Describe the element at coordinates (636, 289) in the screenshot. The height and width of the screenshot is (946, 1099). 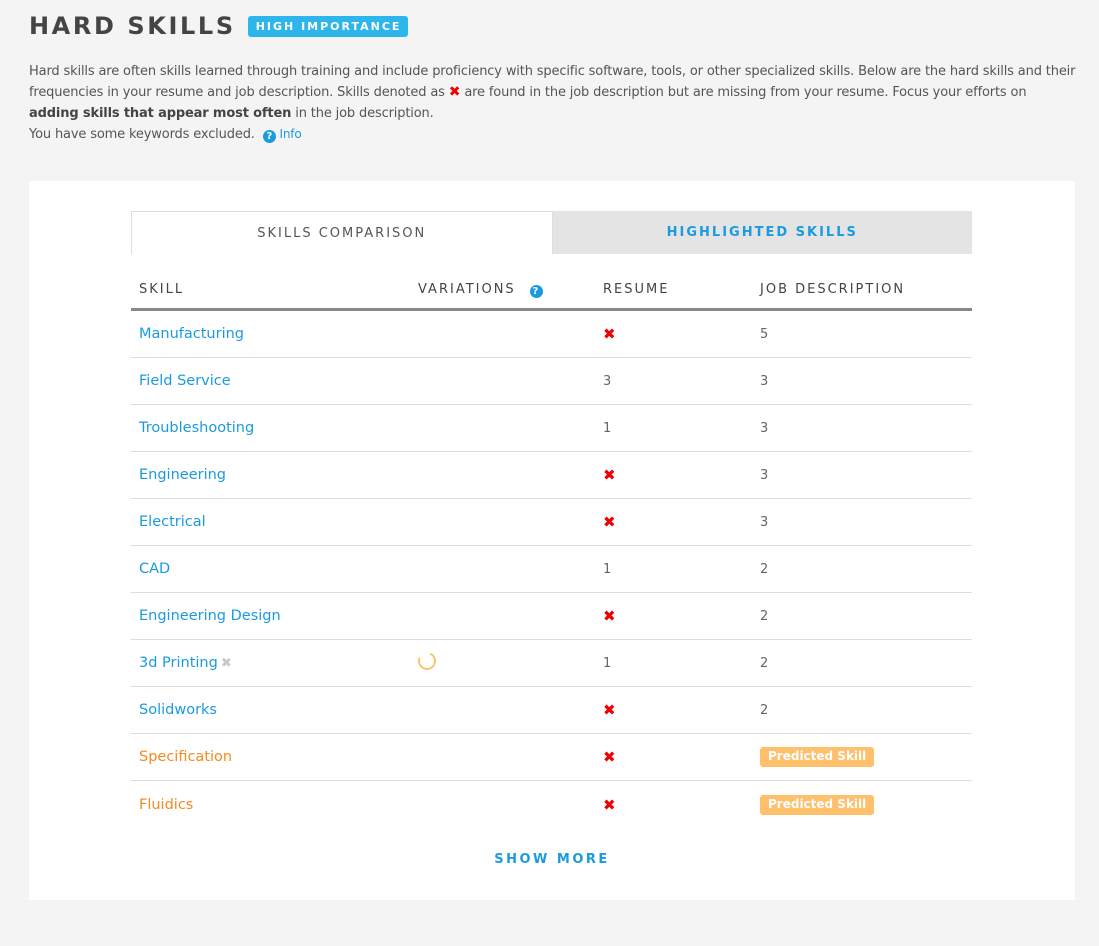
I see `header-resume: RESUME` at that location.